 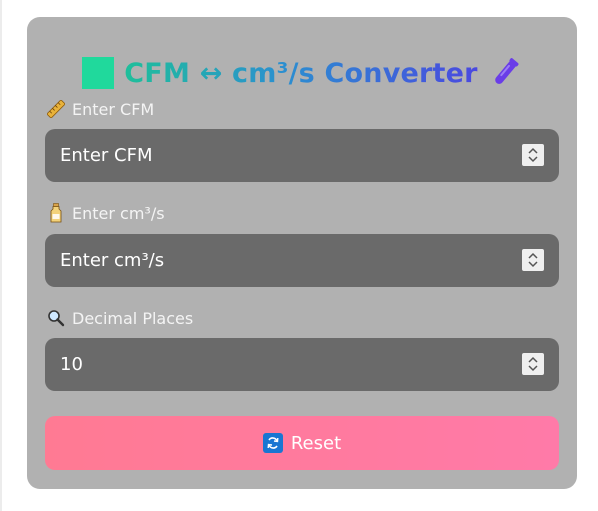 I want to click on ruler-icon, so click(x=56, y=109).